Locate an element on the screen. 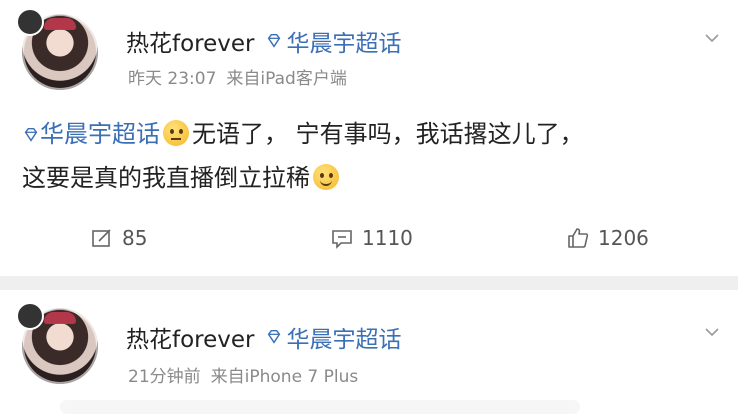 This screenshot has width=738, height=414. post-divider is located at coordinates (369, 283).